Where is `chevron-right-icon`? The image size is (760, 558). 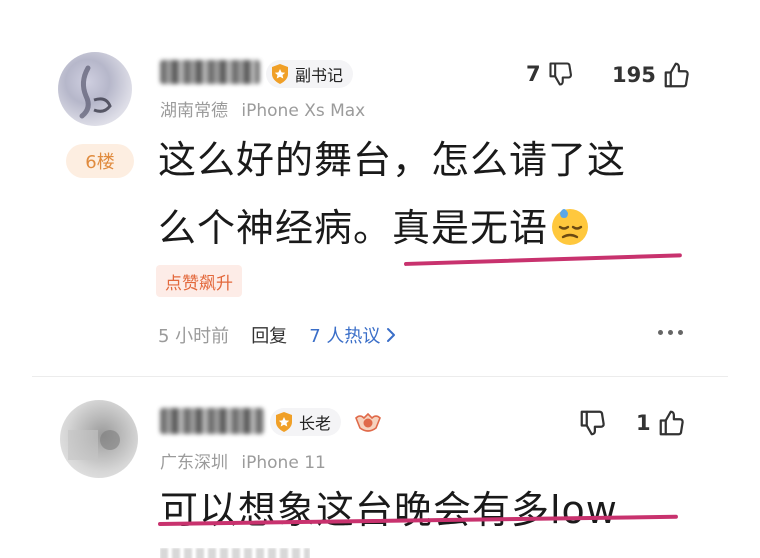
chevron-right-icon is located at coordinates (391, 335).